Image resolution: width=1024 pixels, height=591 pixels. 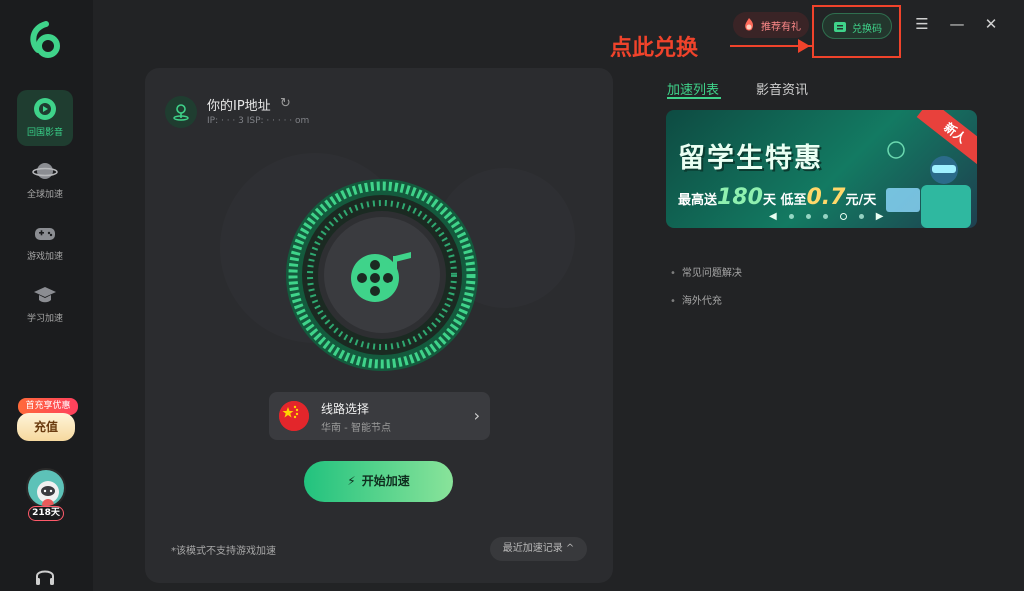 What do you see at coordinates (698, 200) in the screenshot?
I see `banner-prefix: 最高送` at bounding box center [698, 200].